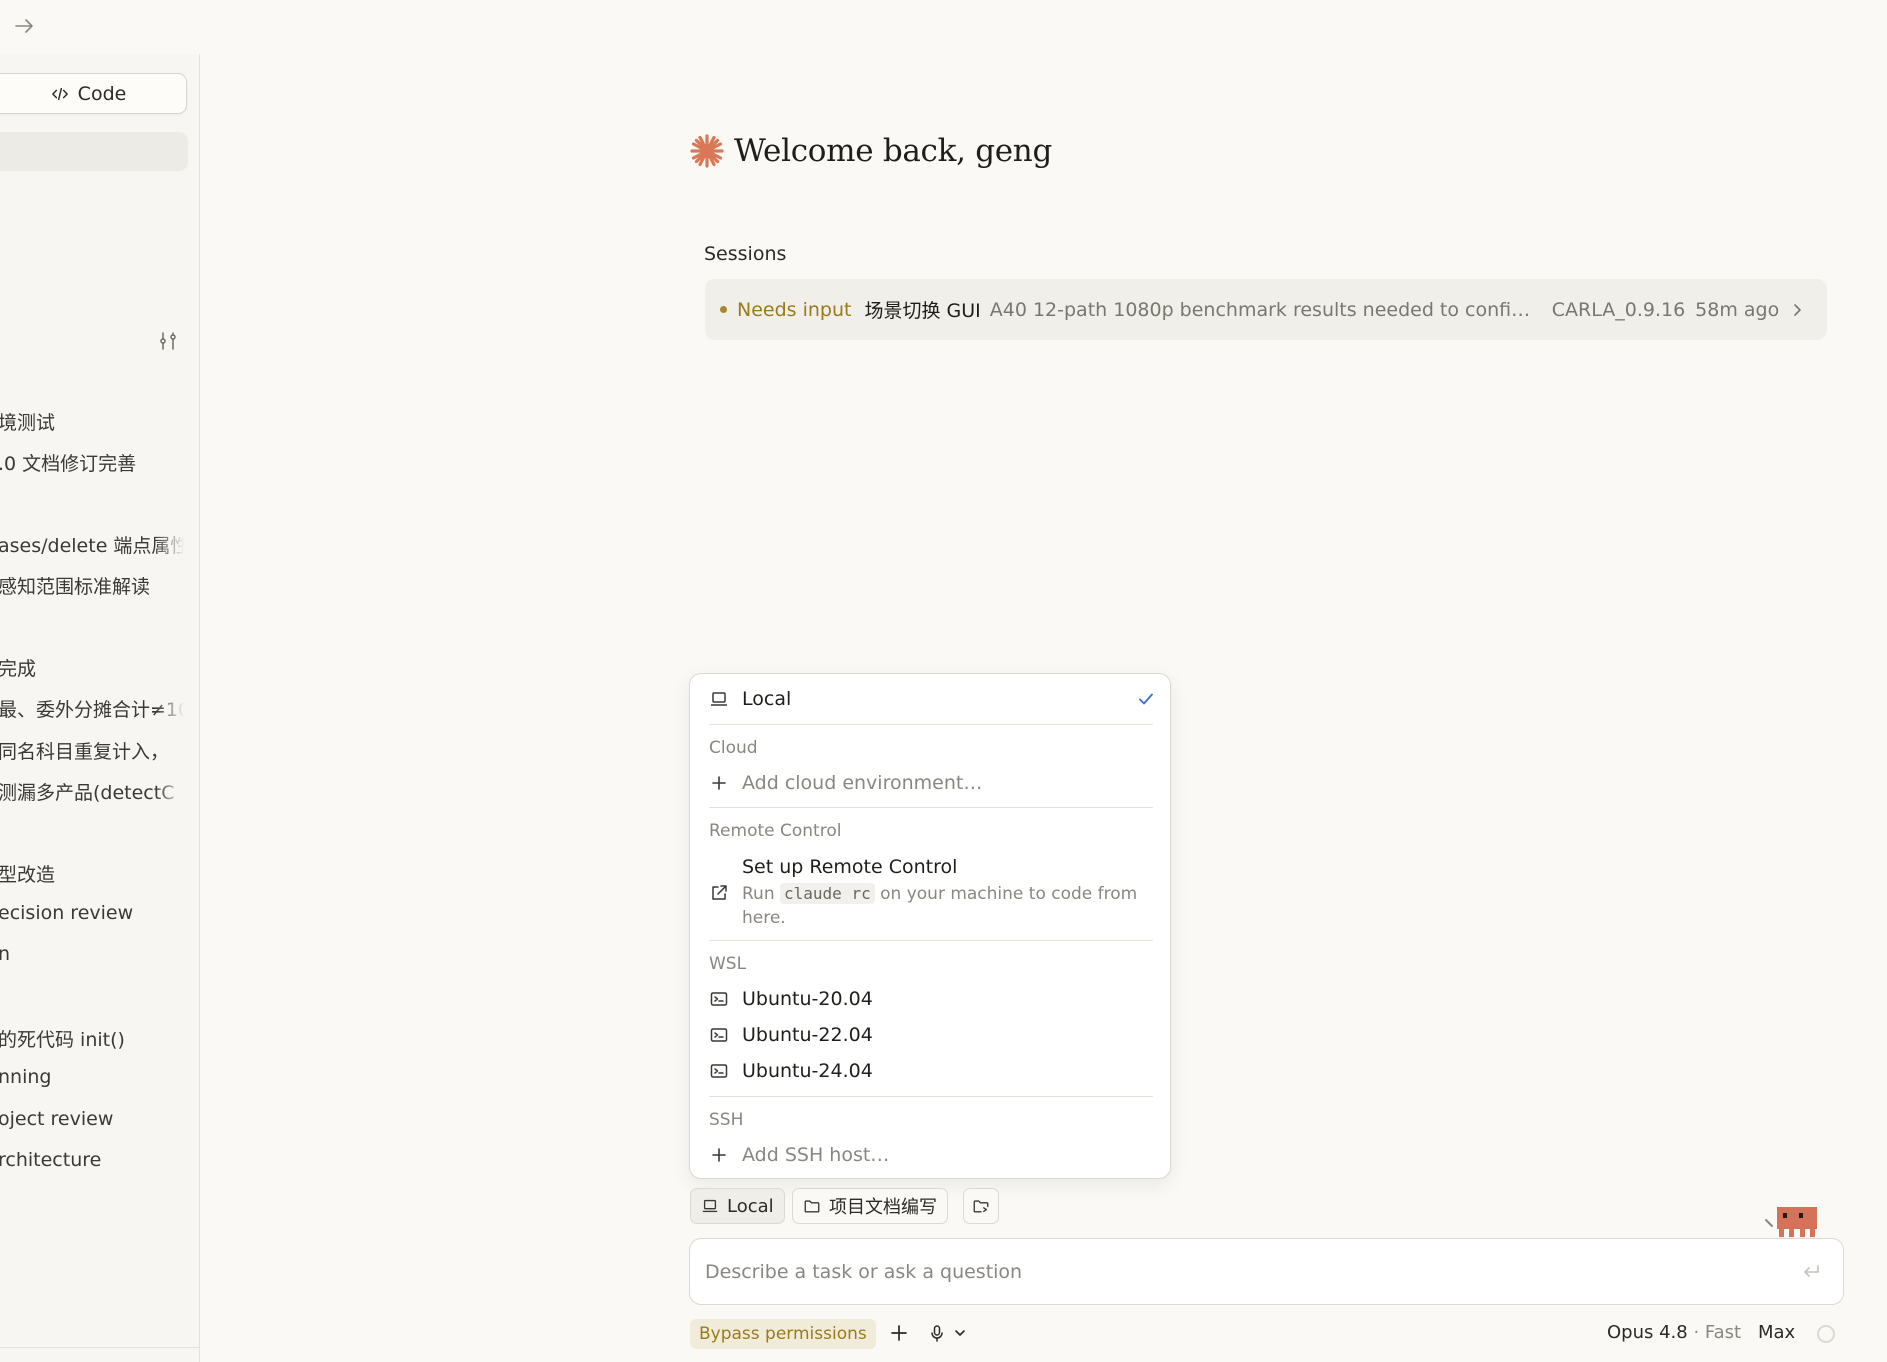 This screenshot has height=1362, width=1887. I want to click on cloud-section-header: Cloud, so click(733, 748).